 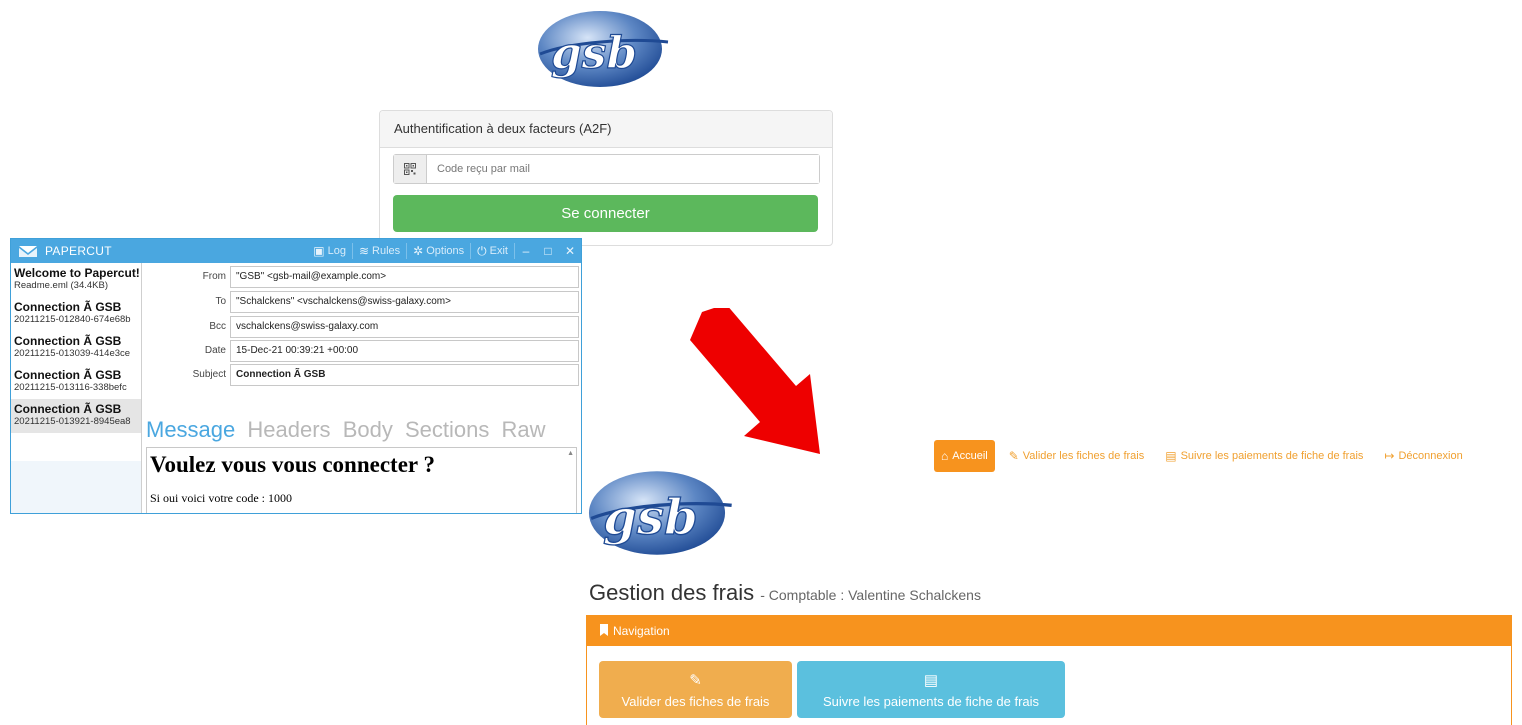 I want to click on message-list-empty-area, so click(x=76, y=487).